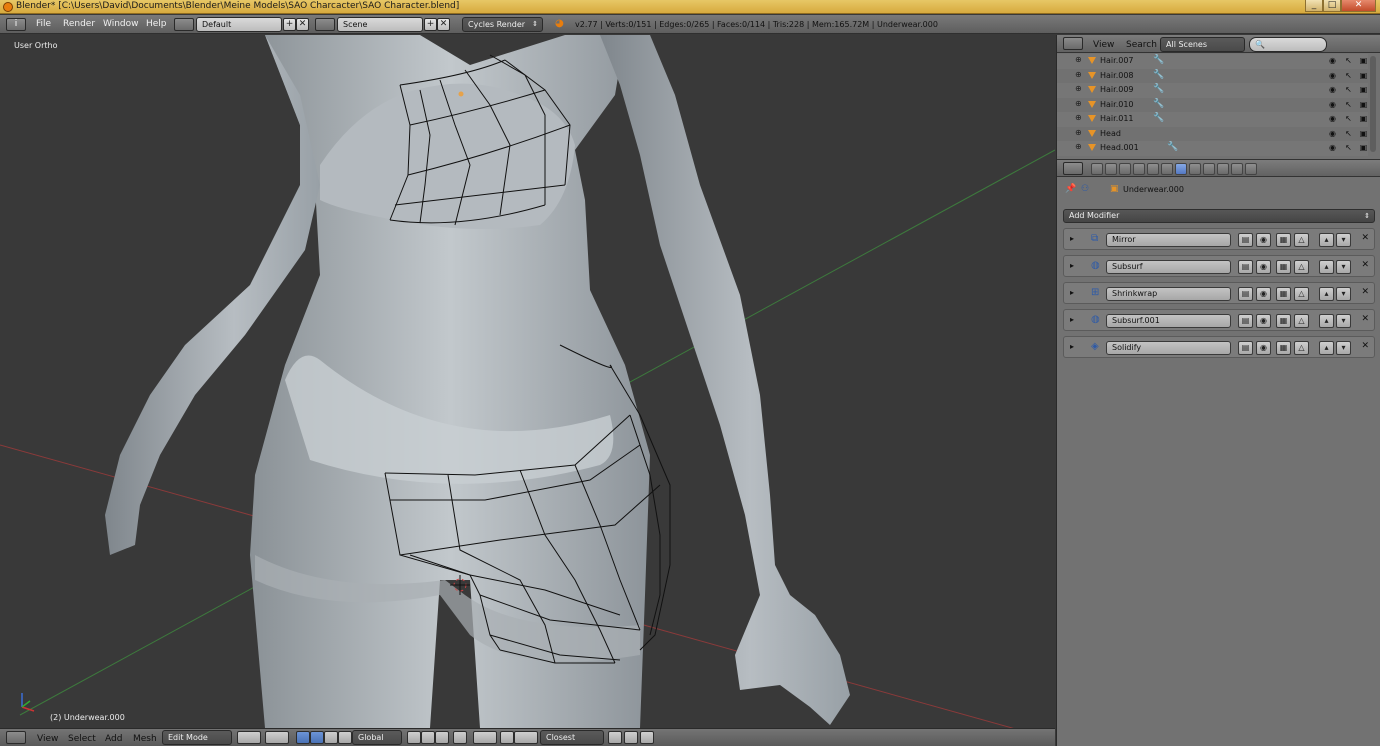  What do you see at coordinates (1212, 148) in the screenshot?
I see `outliner-row: ⊕ Head.001 🔧 ◉ ↖ ▣` at bounding box center [1212, 148].